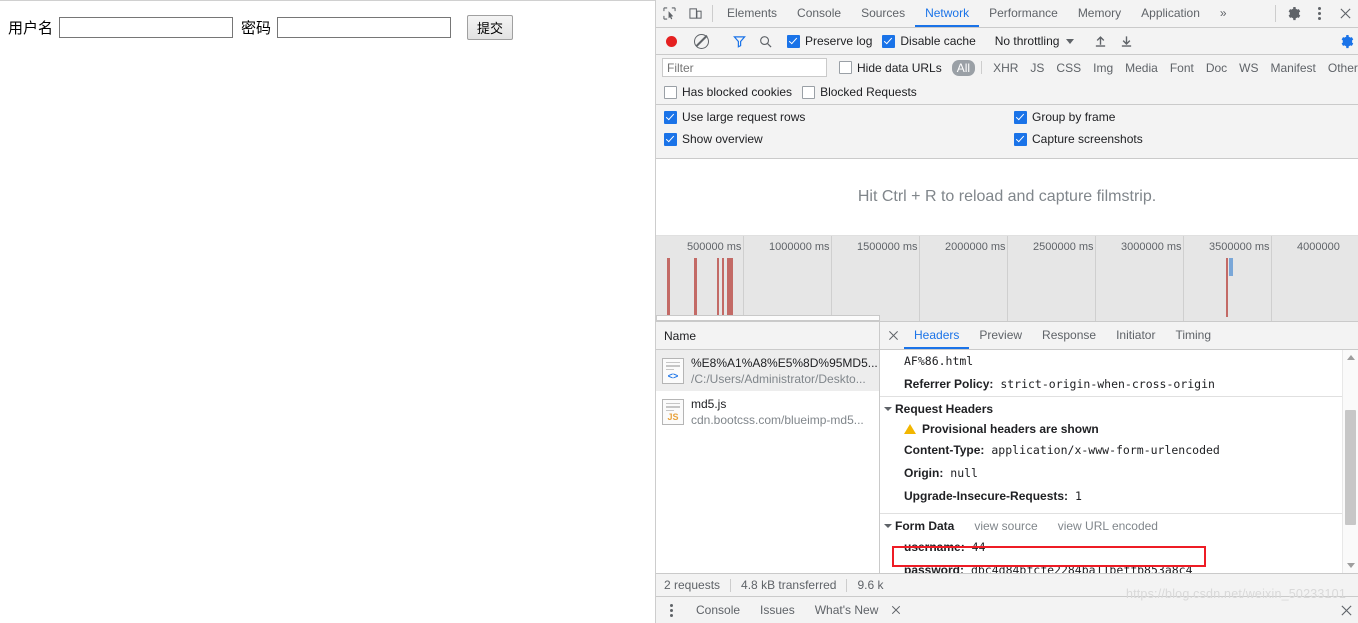 The width and height of the screenshot is (1358, 623). What do you see at coordinates (701, 41) in the screenshot?
I see `clear-icon` at bounding box center [701, 41].